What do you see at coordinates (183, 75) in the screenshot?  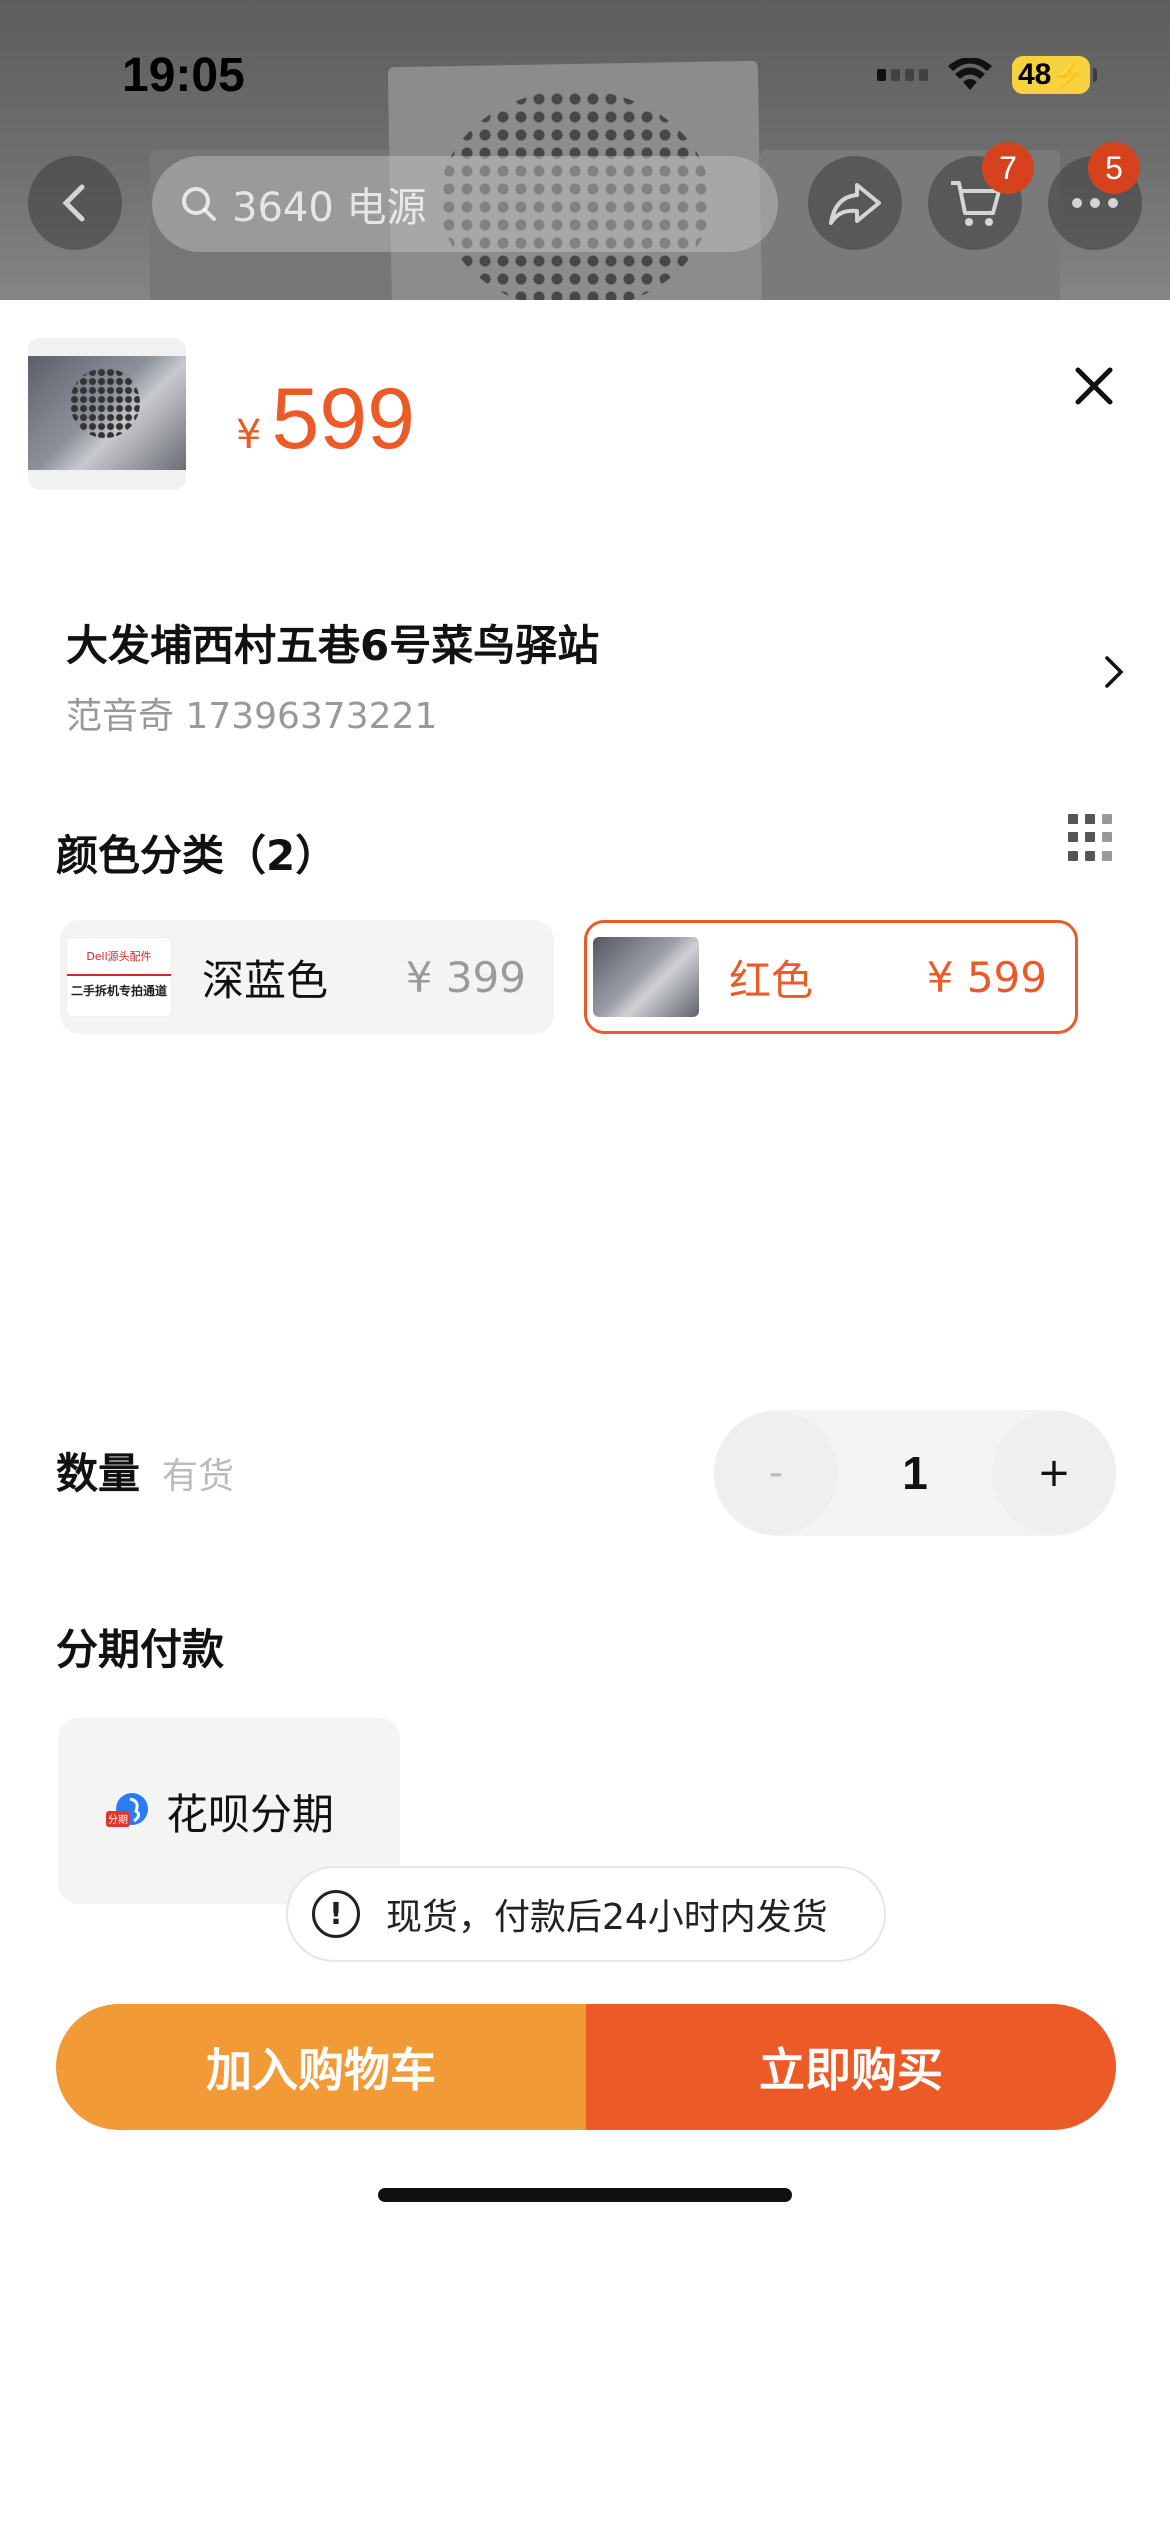 I see `status-time: 19:05` at bounding box center [183, 75].